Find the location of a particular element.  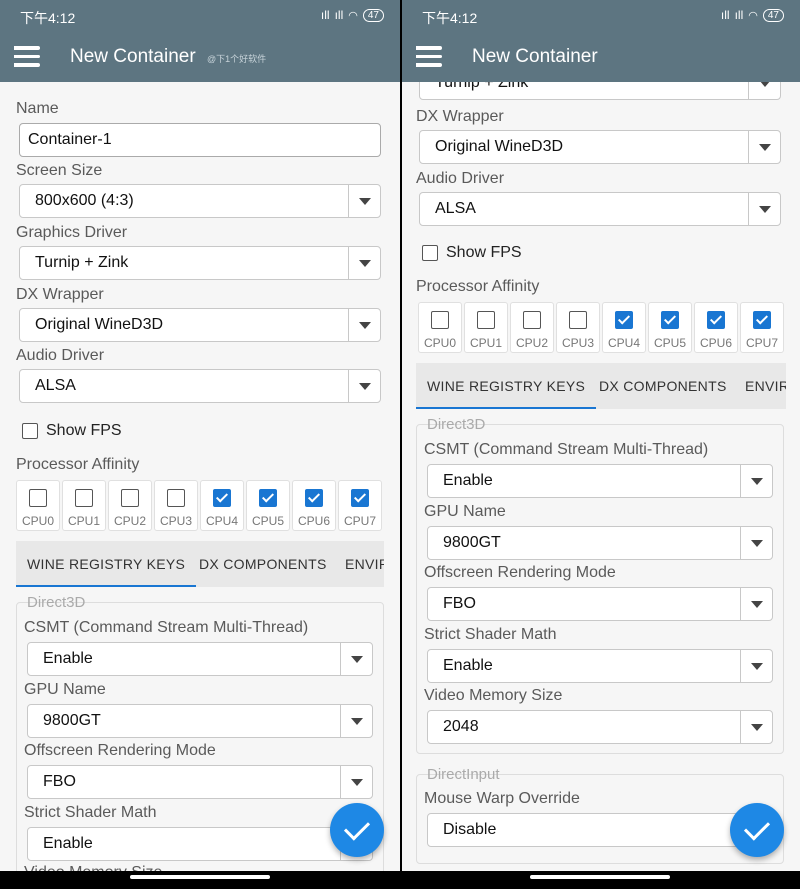

screen-size-label: Screen Size is located at coordinates (59, 170).